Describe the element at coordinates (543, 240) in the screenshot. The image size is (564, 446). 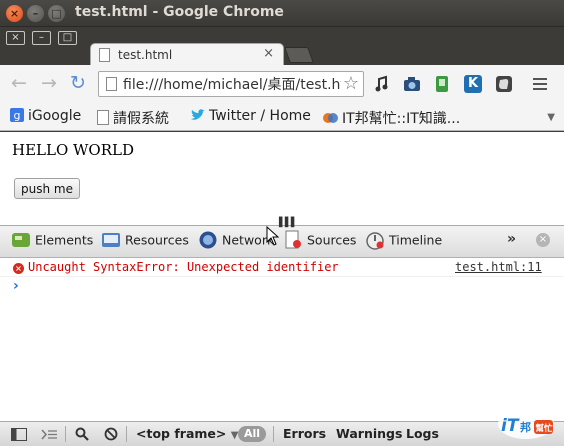
I see `devtools-close-icon: ×` at that location.